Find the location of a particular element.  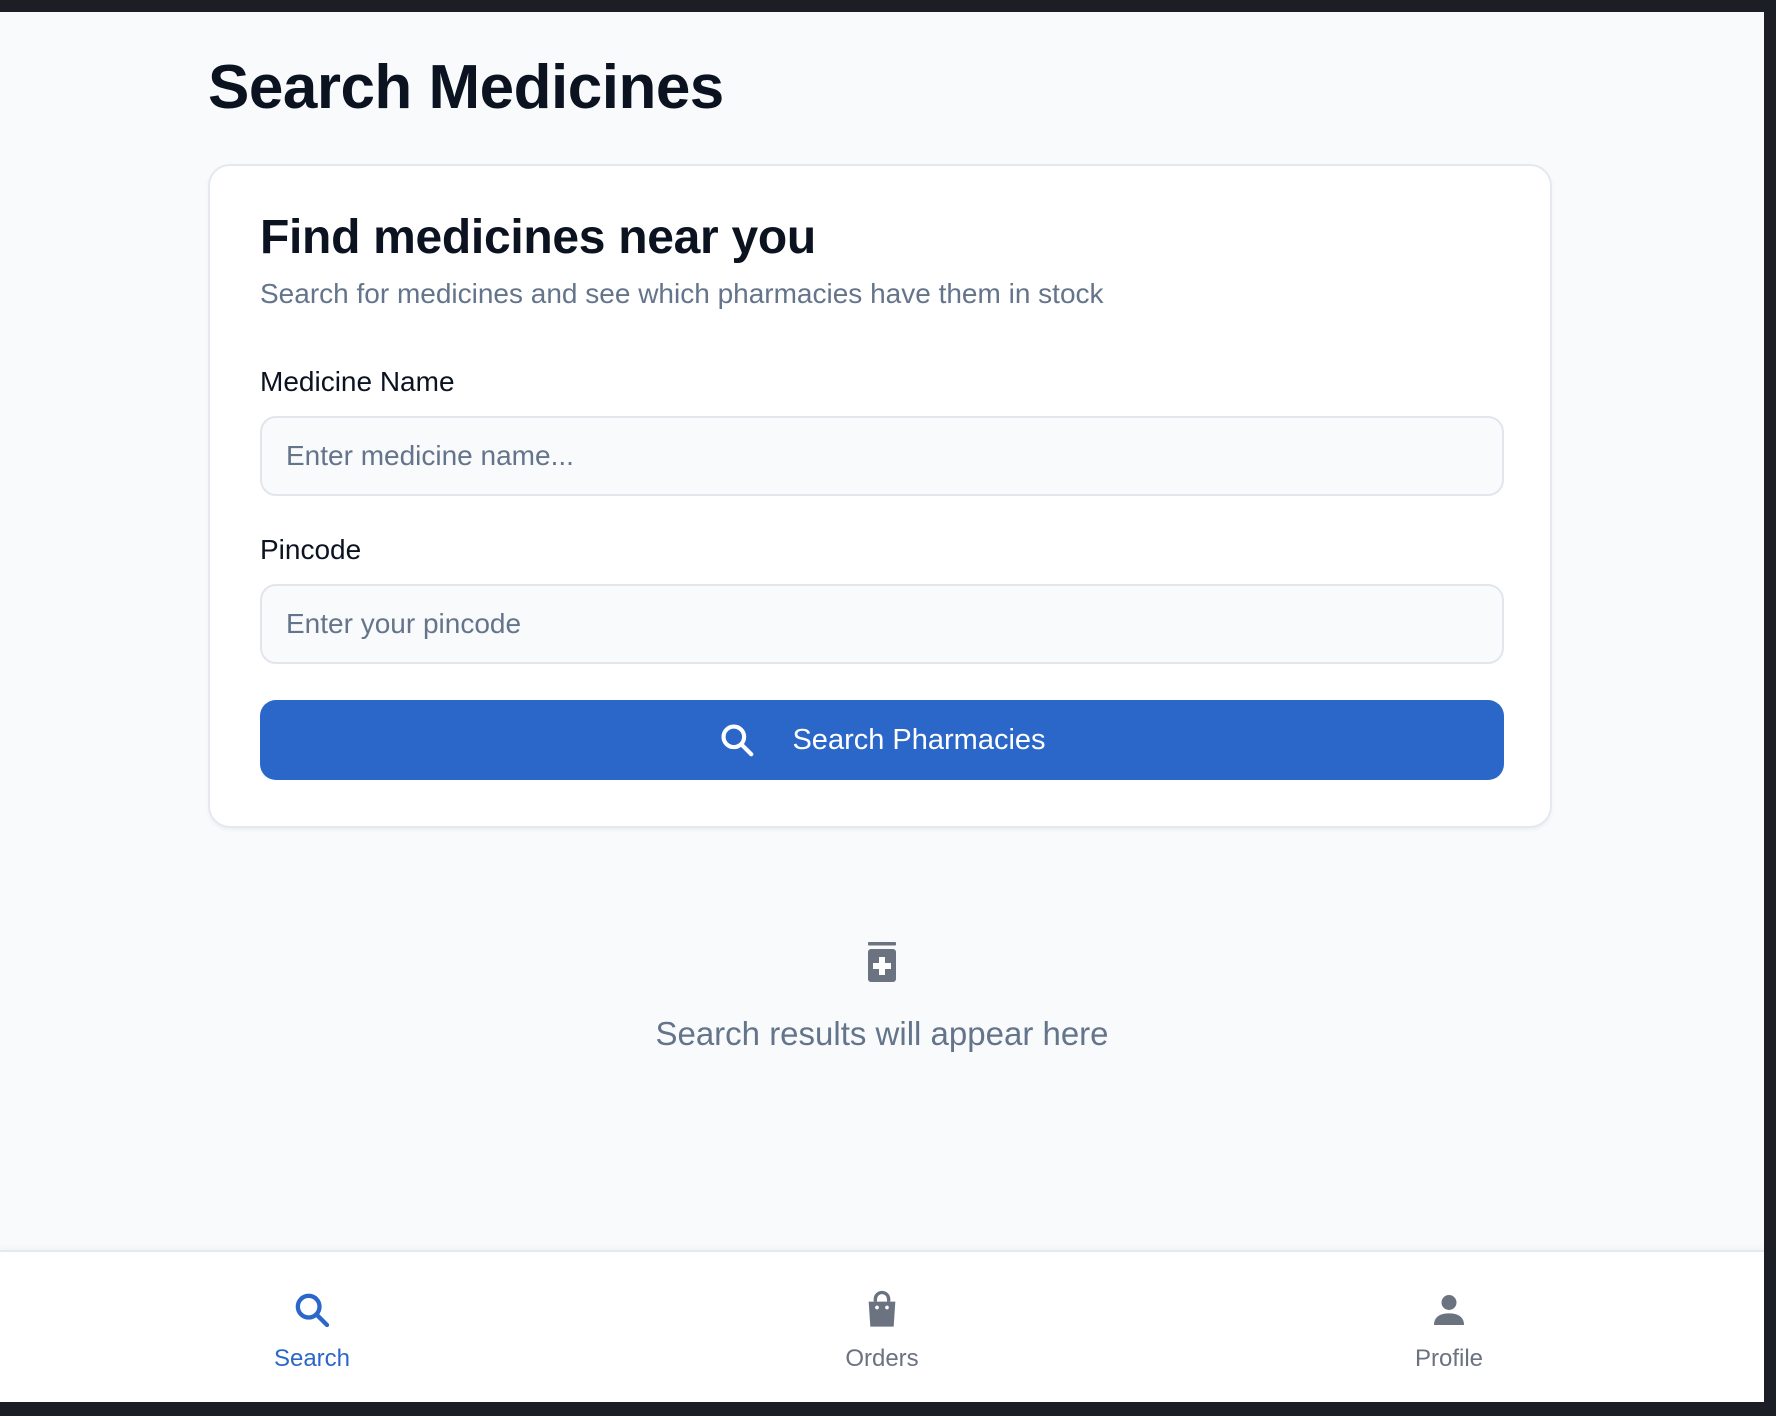

pincode-label: Pincode is located at coordinates (311, 549).